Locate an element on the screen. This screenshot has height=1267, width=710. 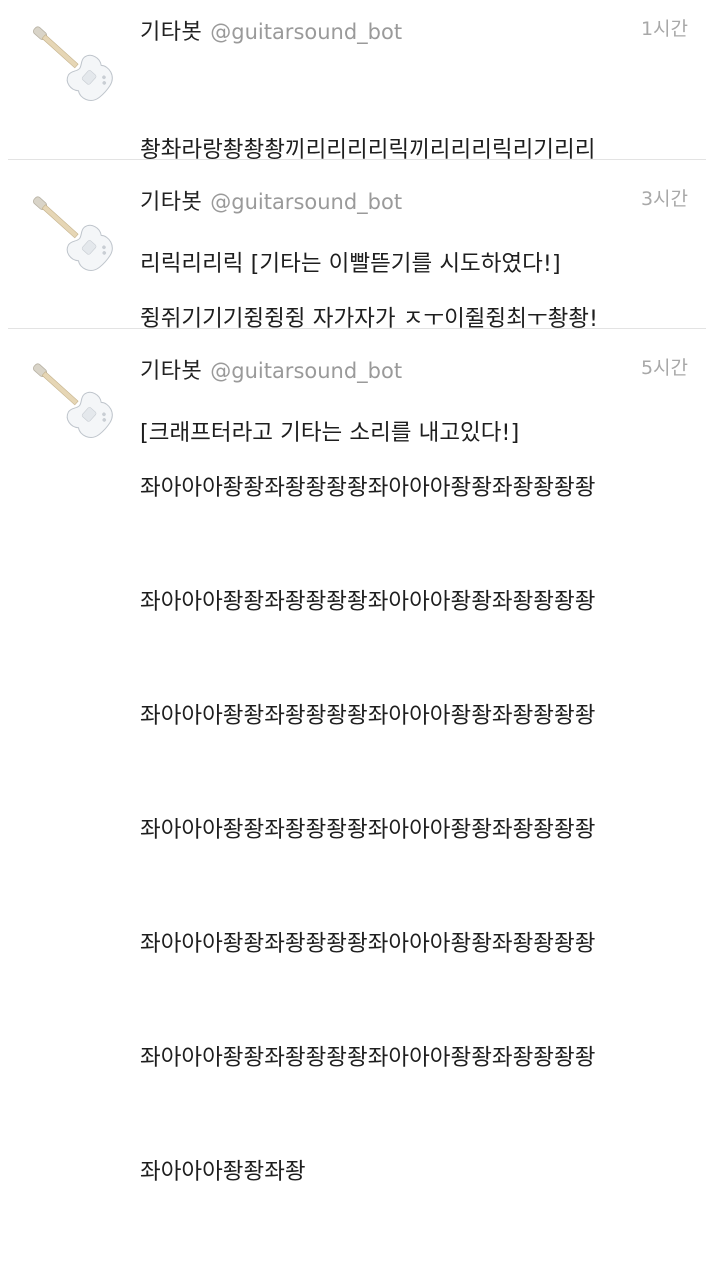
tweet-header: 기타봇 @guitarsound_bot 3시간 is located at coordinates (414, 201).